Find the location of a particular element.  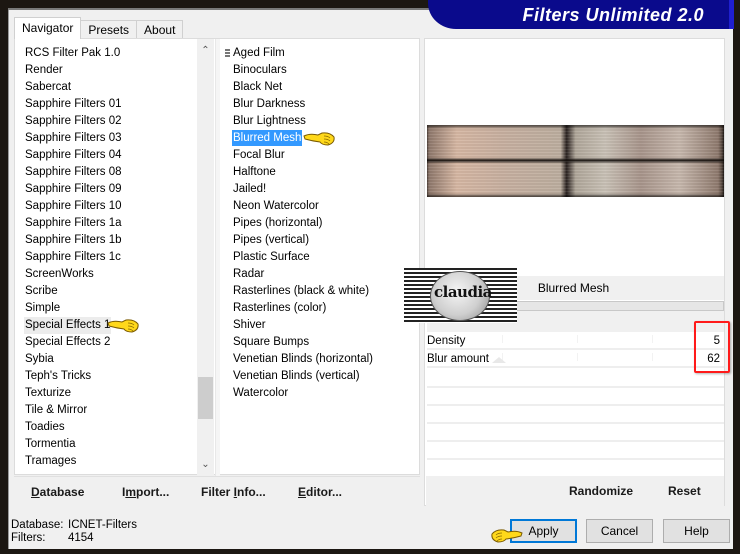

filter-item: Jailed! is located at coordinates (325, 189).